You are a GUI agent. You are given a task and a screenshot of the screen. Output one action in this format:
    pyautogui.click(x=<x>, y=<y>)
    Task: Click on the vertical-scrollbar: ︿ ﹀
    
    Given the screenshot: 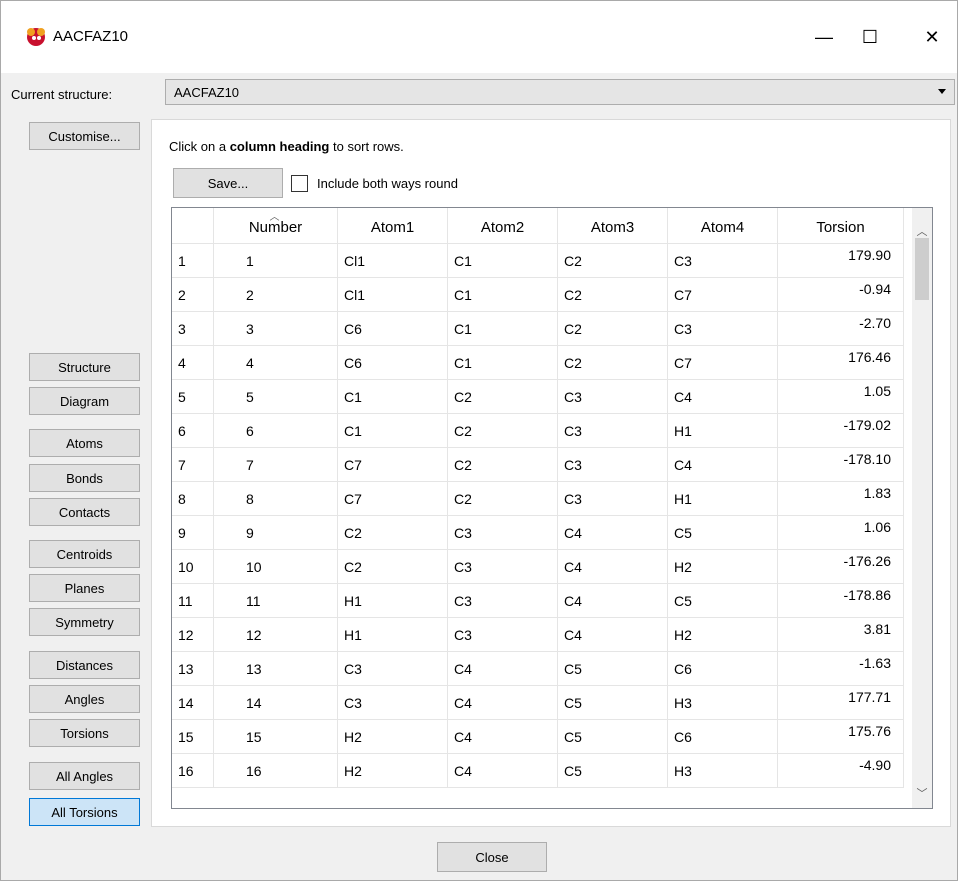 What is the action you would take?
    pyautogui.click(x=922, y=508)
    